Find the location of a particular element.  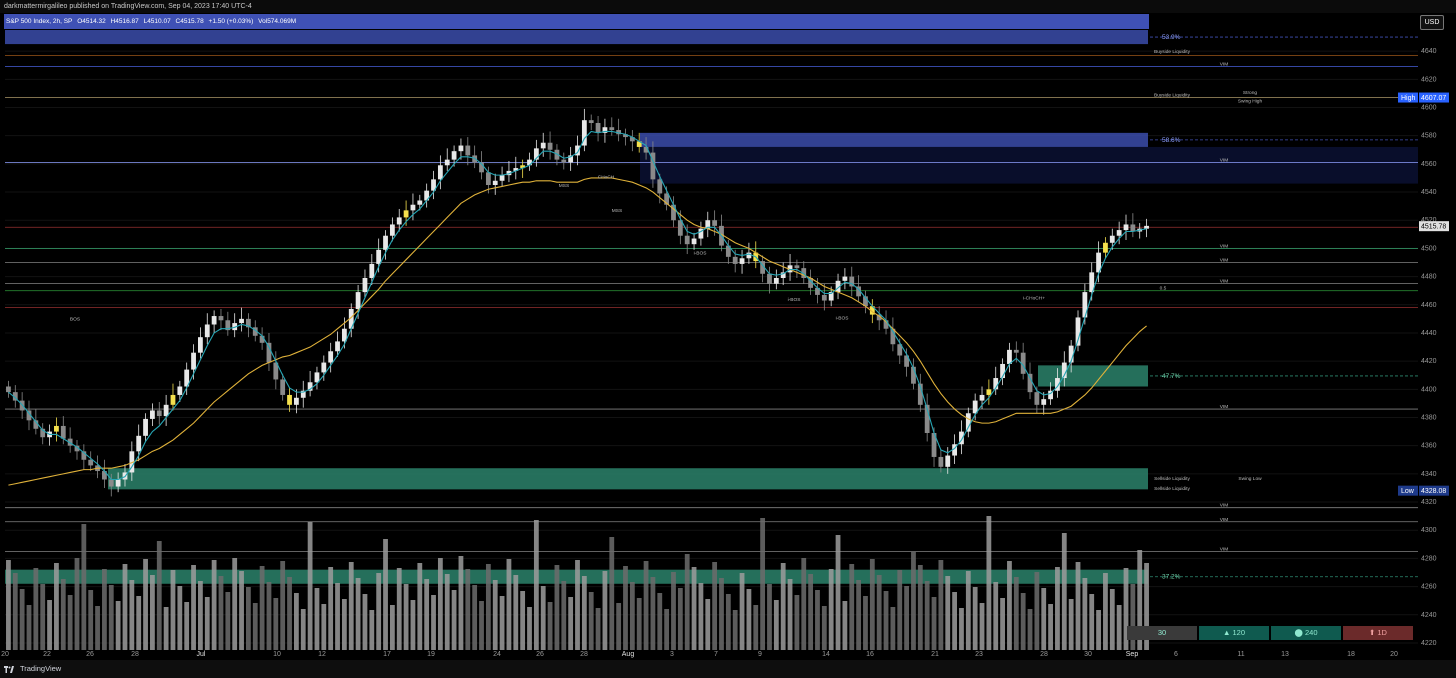

time-tick-label: 10 is located at coordinates (277, 654).